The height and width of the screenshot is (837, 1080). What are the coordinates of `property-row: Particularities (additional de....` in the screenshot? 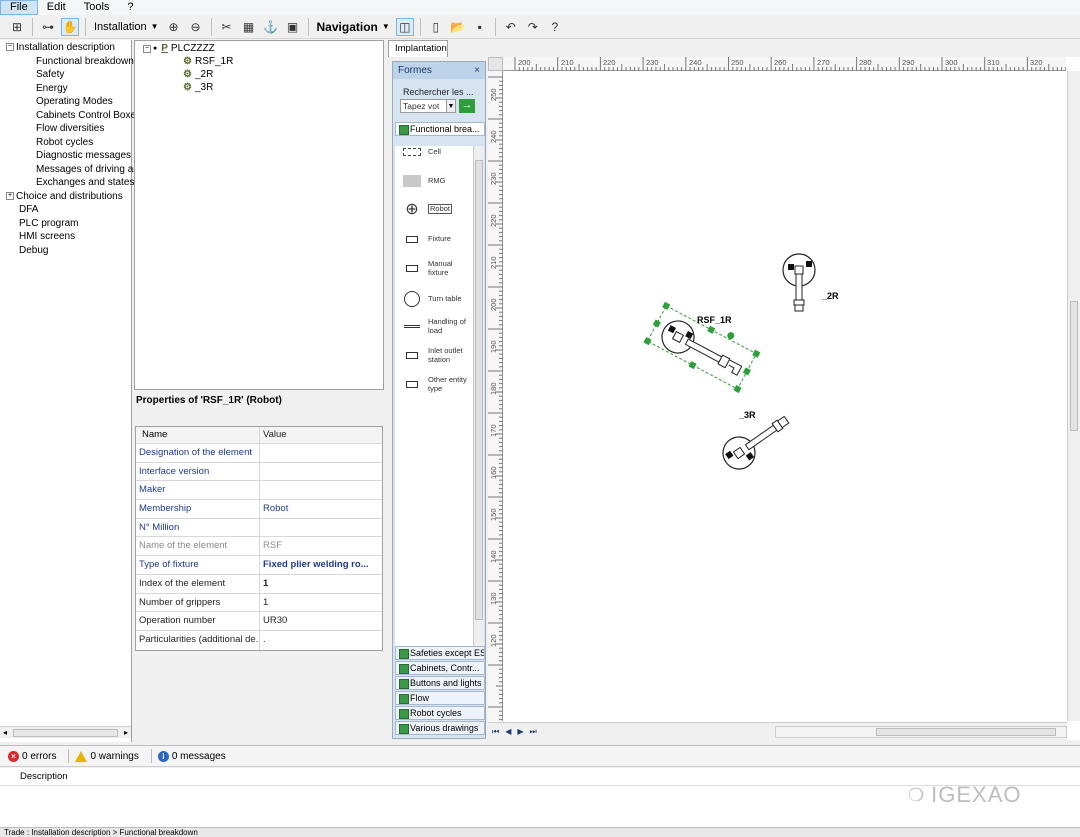 It's located at (259, 640).